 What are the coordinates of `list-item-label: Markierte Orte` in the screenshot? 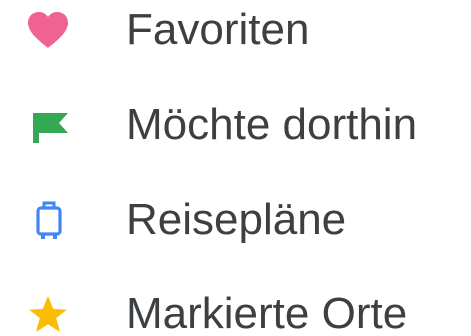 It's located at (267, 312).